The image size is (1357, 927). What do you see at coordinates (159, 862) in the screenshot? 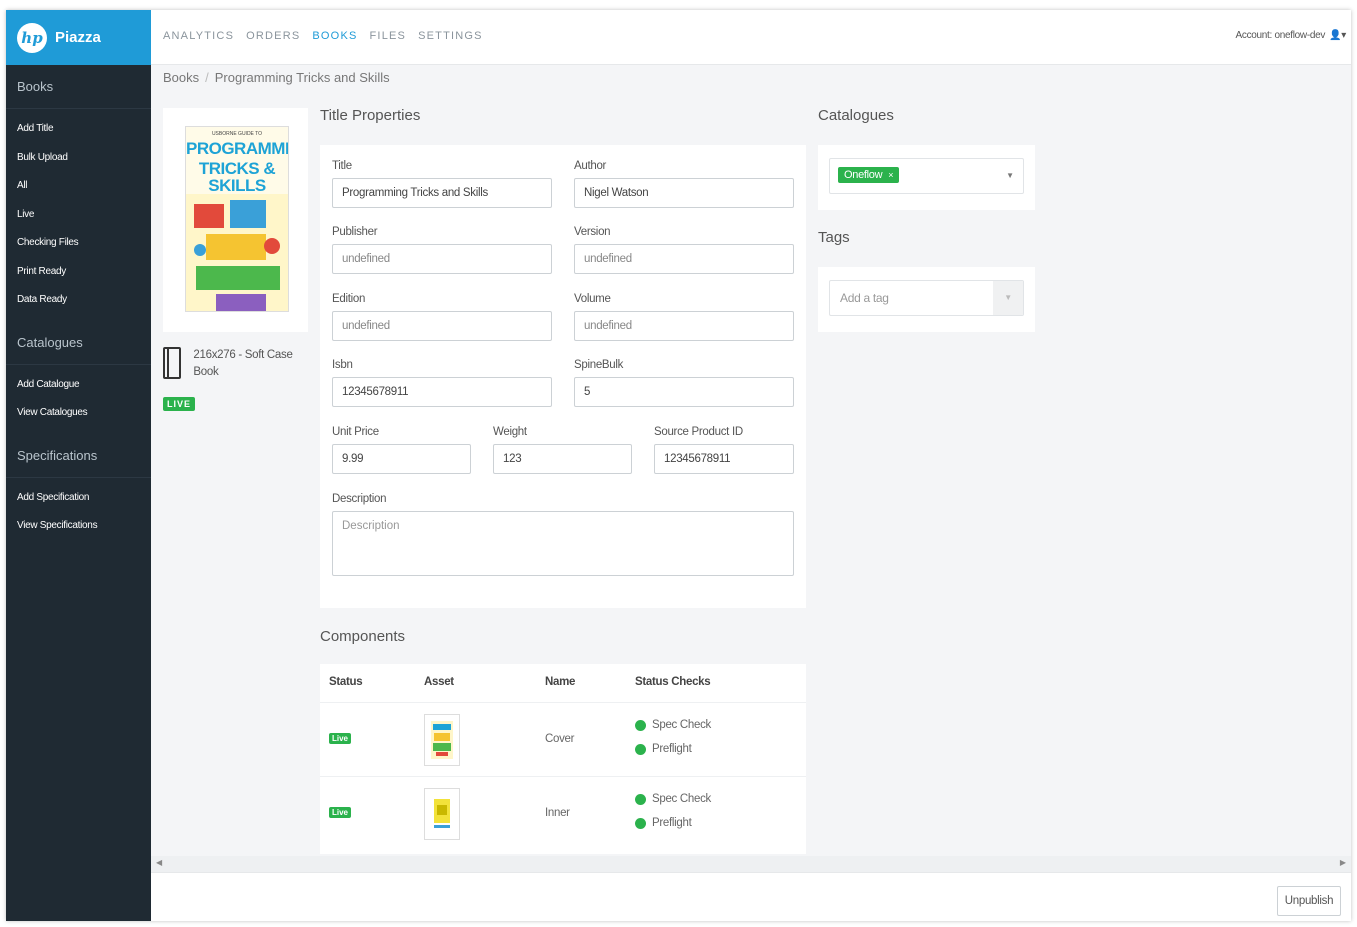
I see `scroll-left-icon: ◀` at bounding box center [159, 862].